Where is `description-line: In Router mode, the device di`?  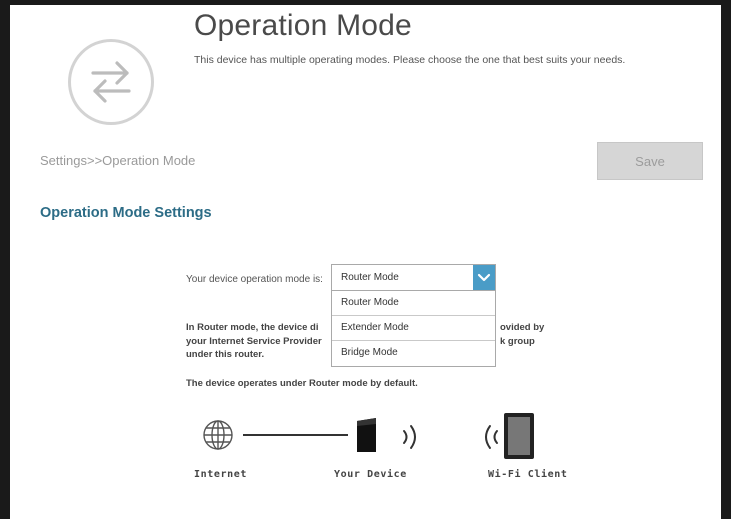 description-line: In Router mode, the device di is located at coordinates (252, 327).